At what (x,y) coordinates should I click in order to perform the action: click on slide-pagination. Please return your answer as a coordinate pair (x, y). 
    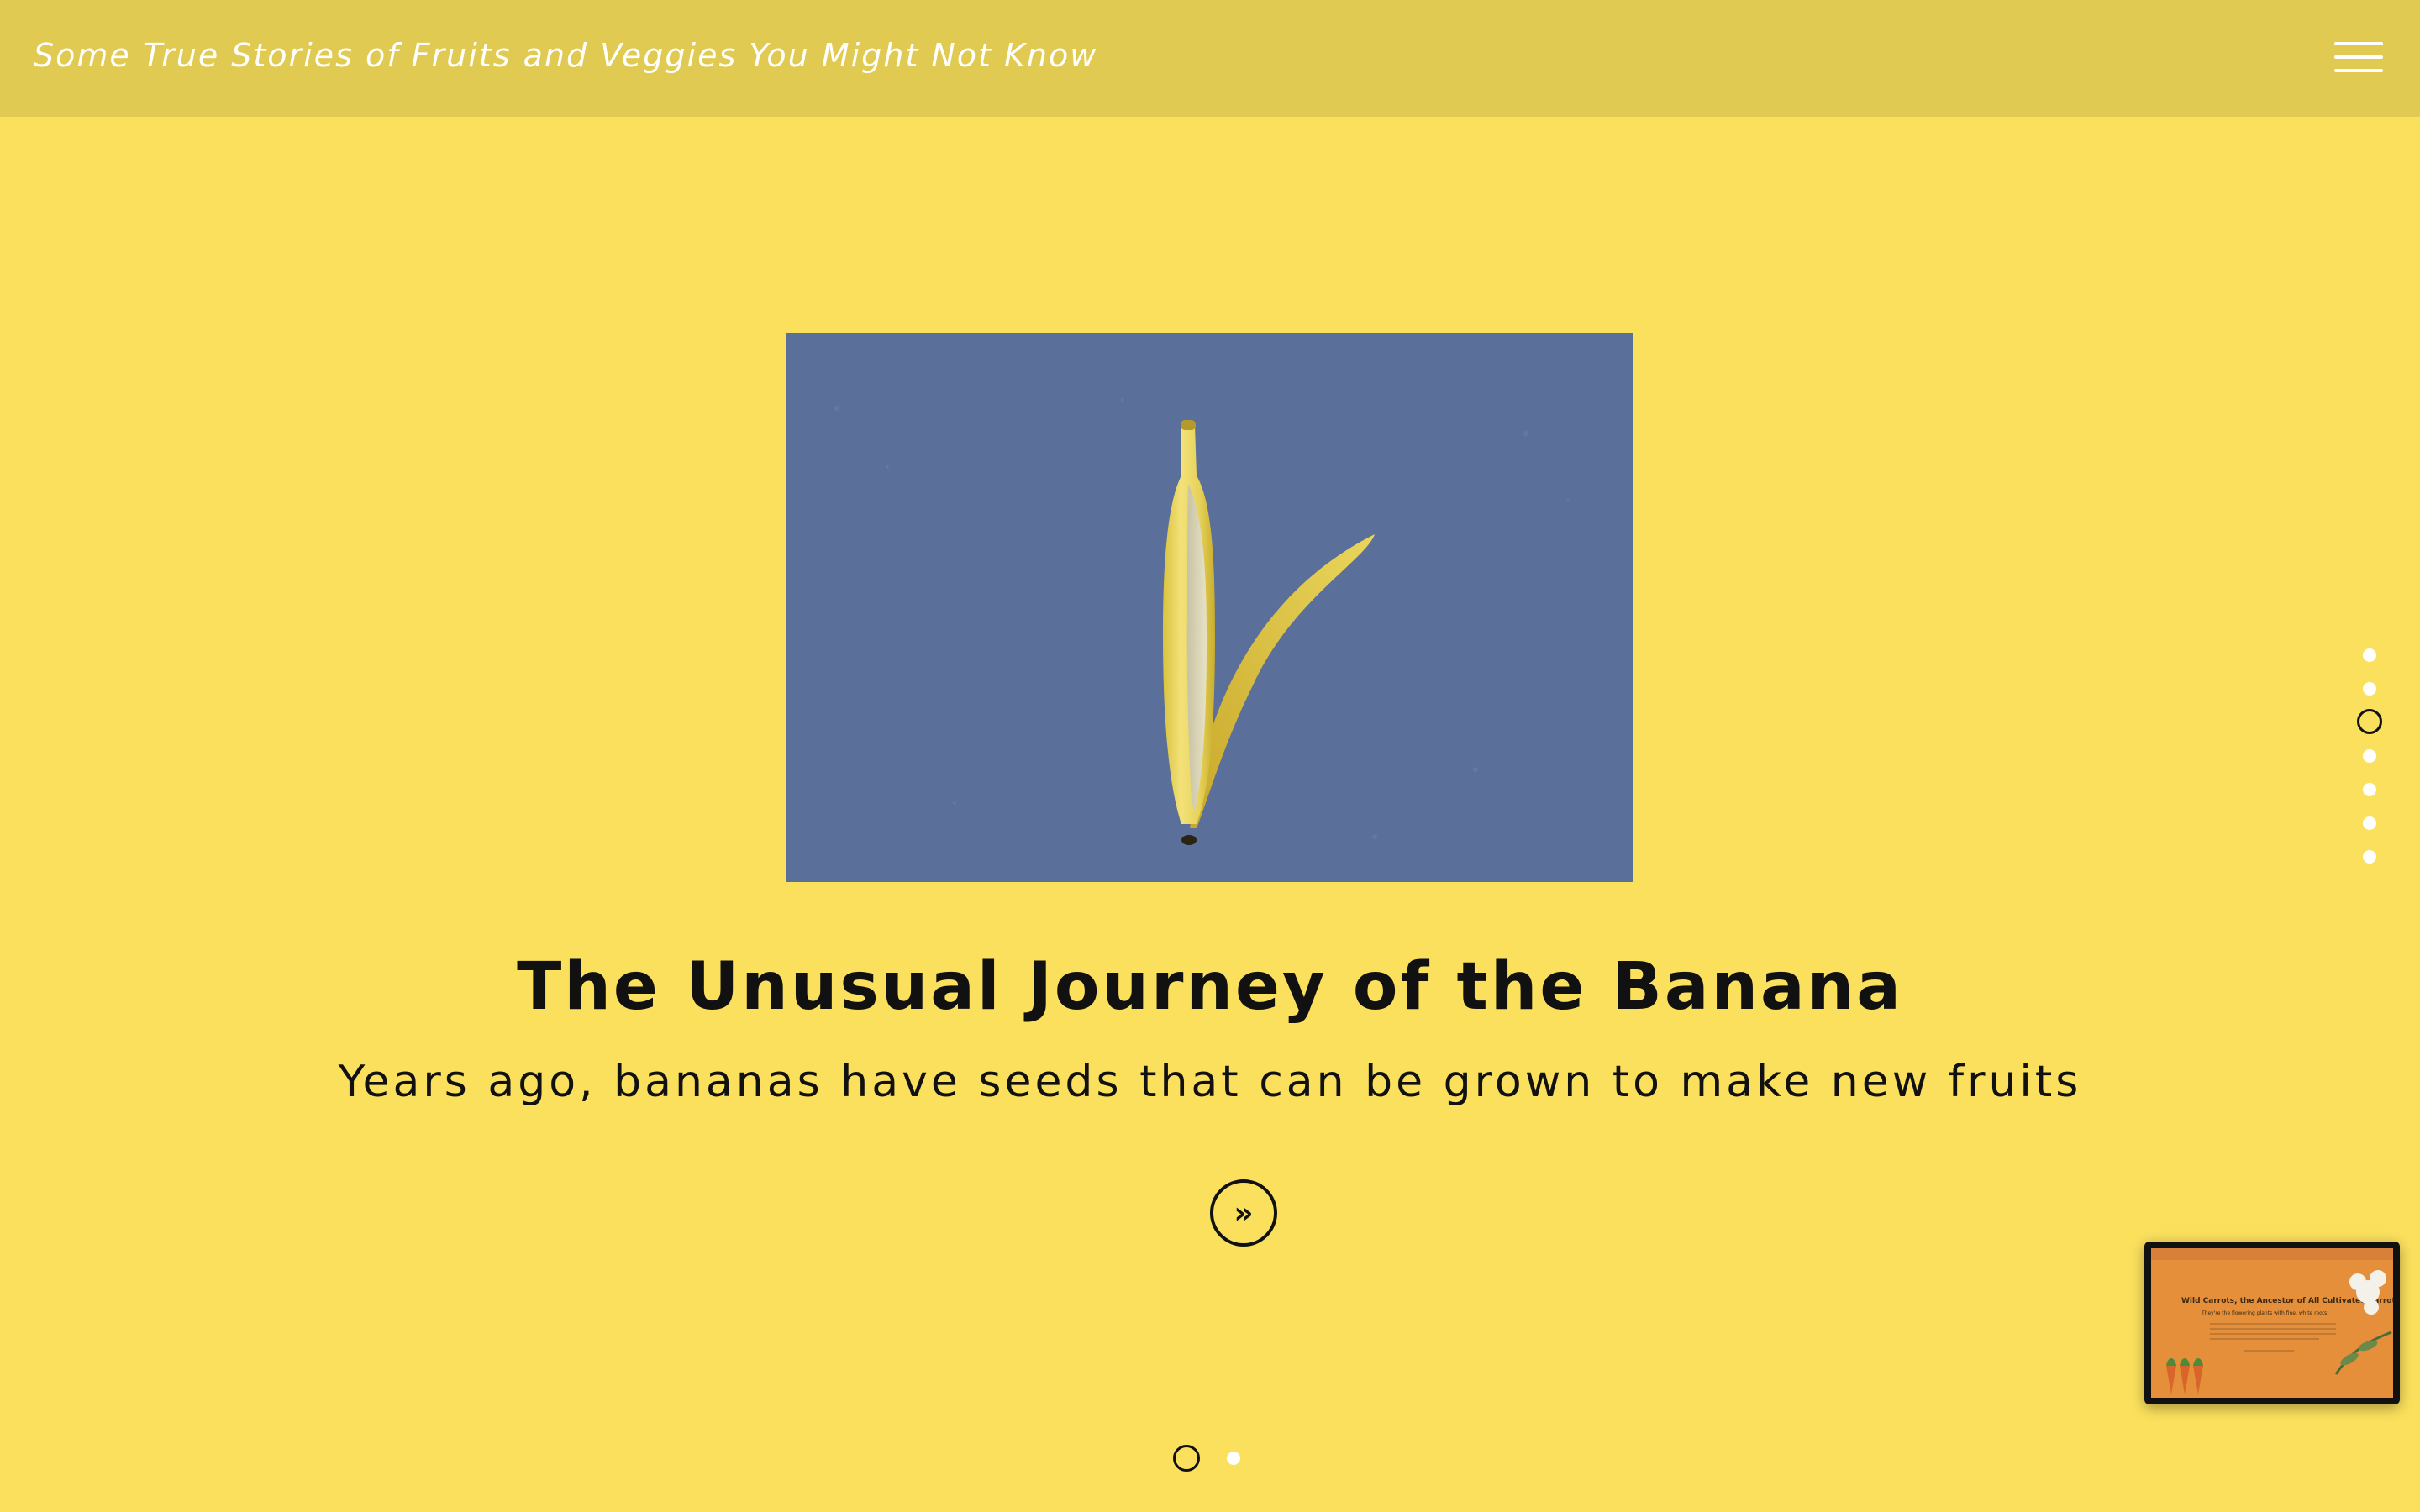
    Looking at the image, I should click on (1214, 1458).